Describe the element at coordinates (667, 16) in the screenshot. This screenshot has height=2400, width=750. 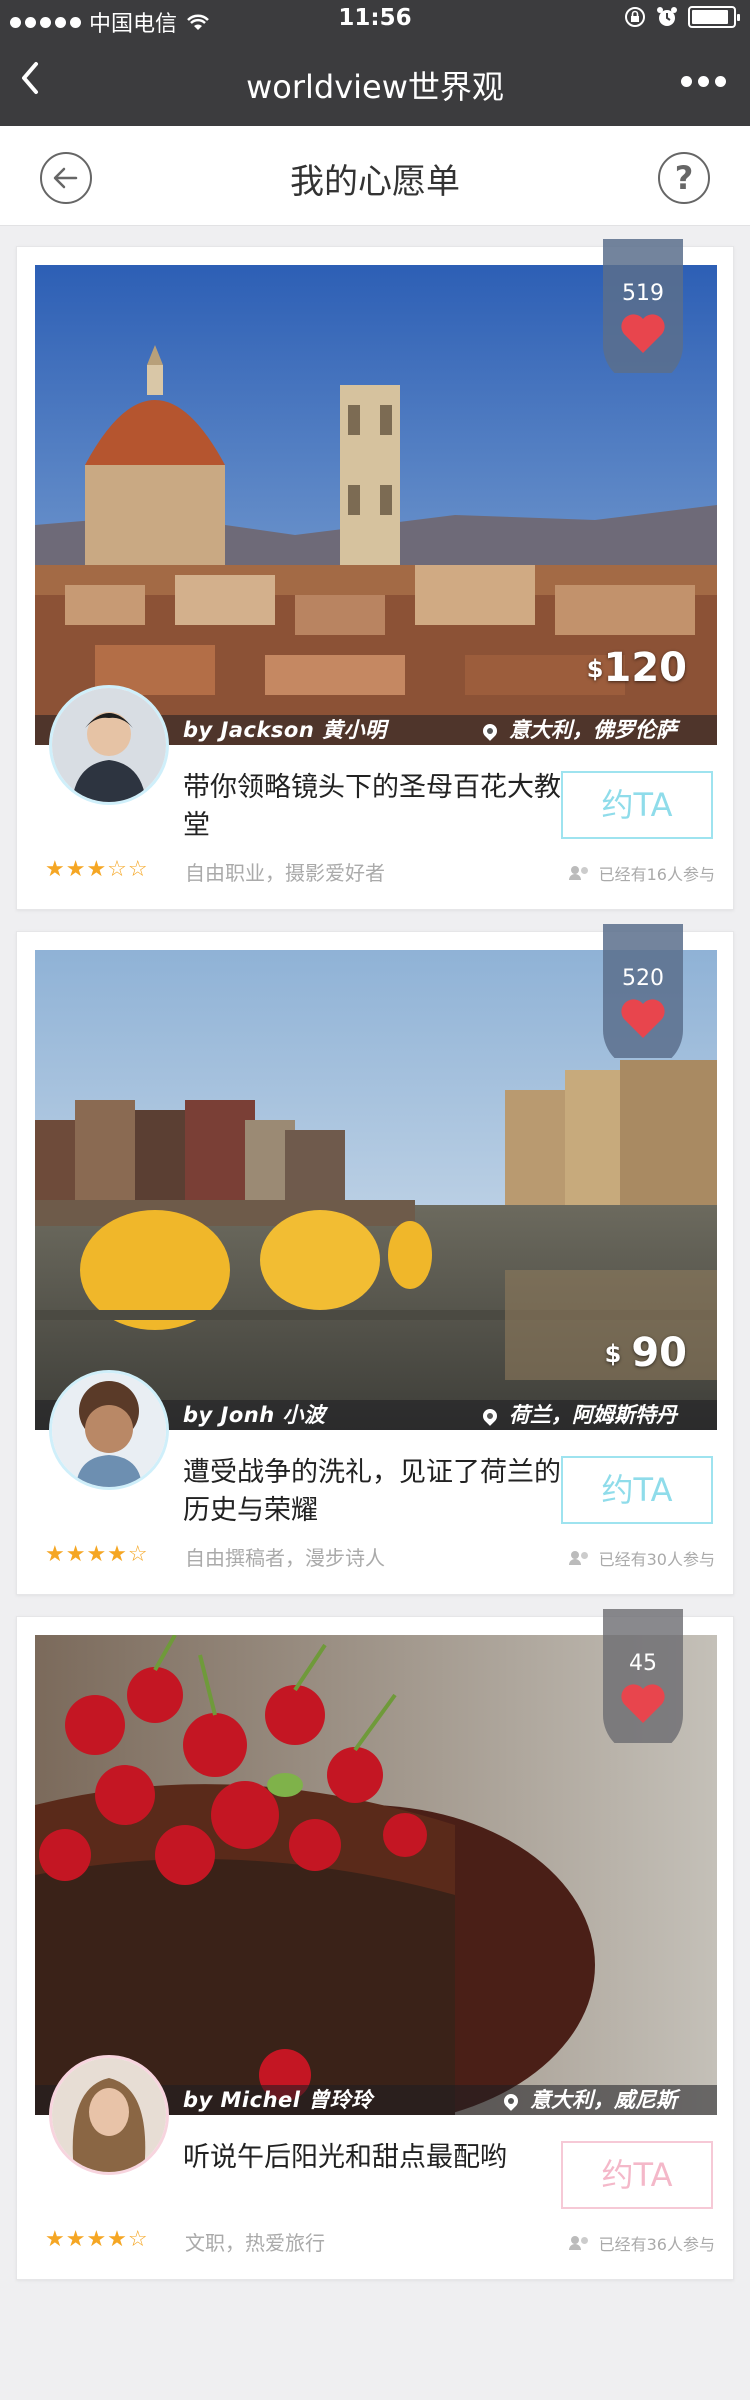
I see `alarm-icon` at that location.